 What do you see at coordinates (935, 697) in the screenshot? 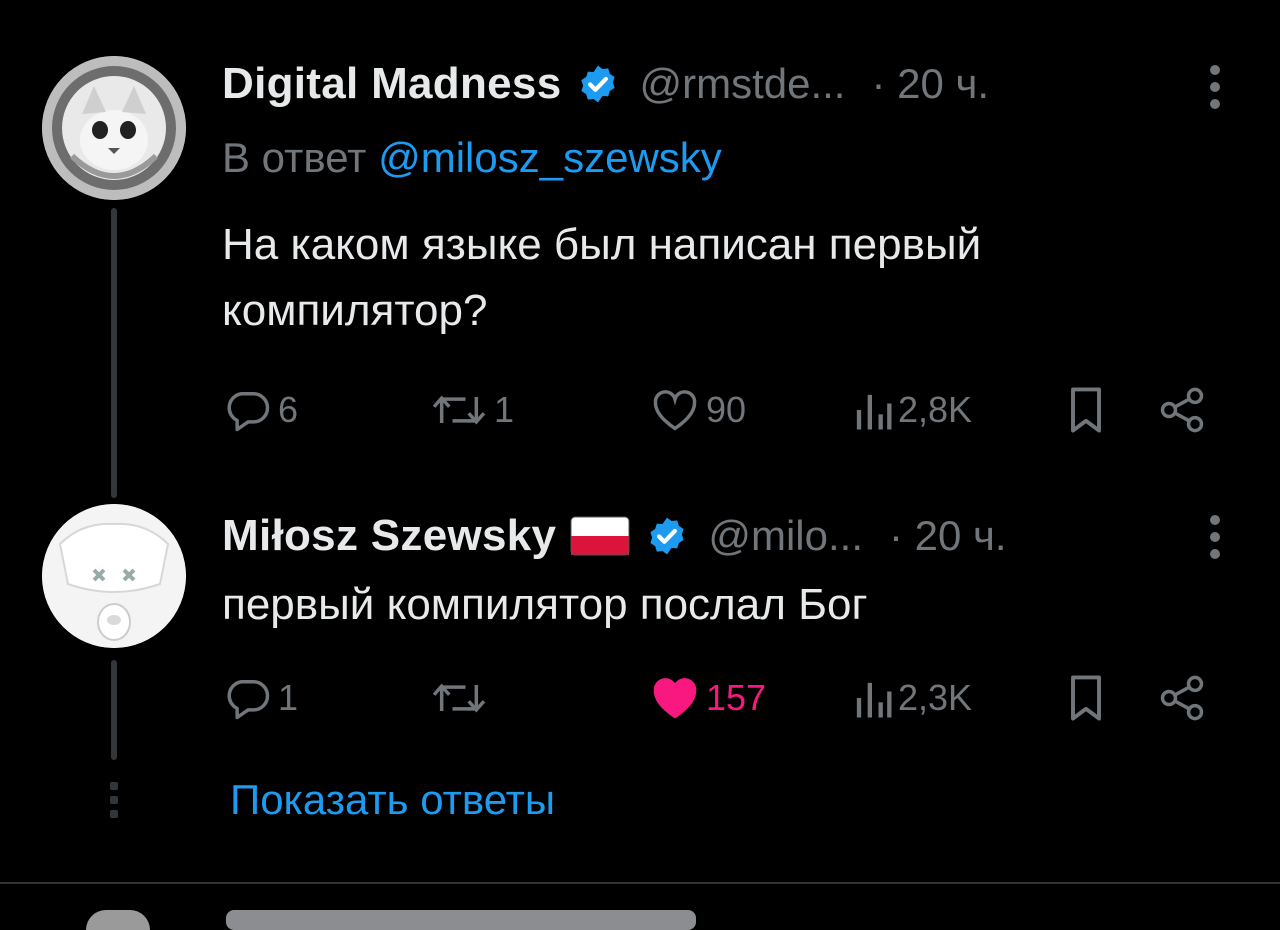
I see `views-count: 2,3K` at bounding box center [935, 697].